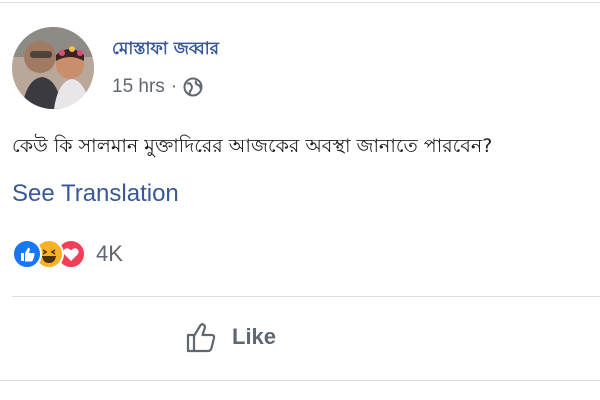  I want to click on bottom-divider, so click(300, 380).